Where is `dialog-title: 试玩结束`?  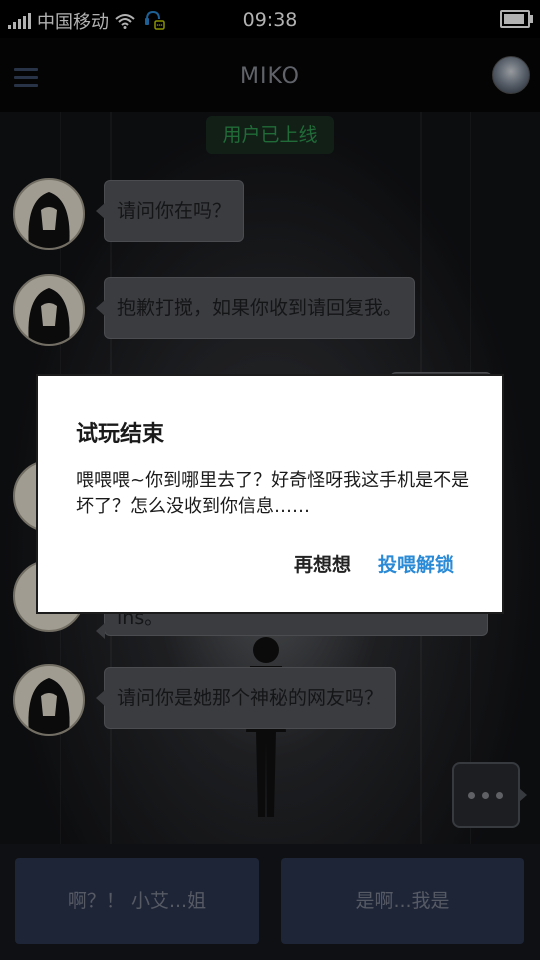 dialog-title: 试玩结束 is located at coordinates (120, 434).